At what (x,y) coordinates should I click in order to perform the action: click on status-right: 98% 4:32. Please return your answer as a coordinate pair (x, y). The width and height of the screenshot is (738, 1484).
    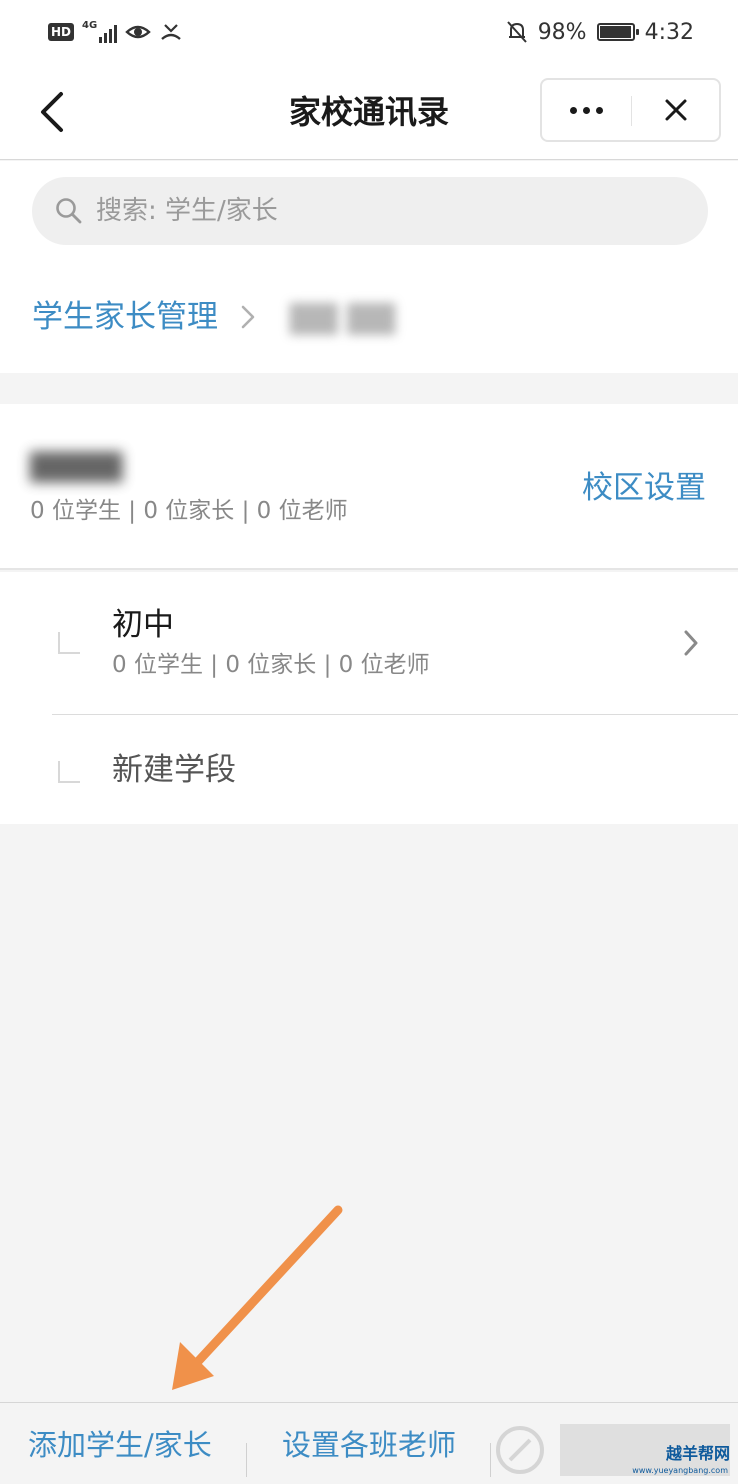
    Looking at the image, I should click on (600, 32).